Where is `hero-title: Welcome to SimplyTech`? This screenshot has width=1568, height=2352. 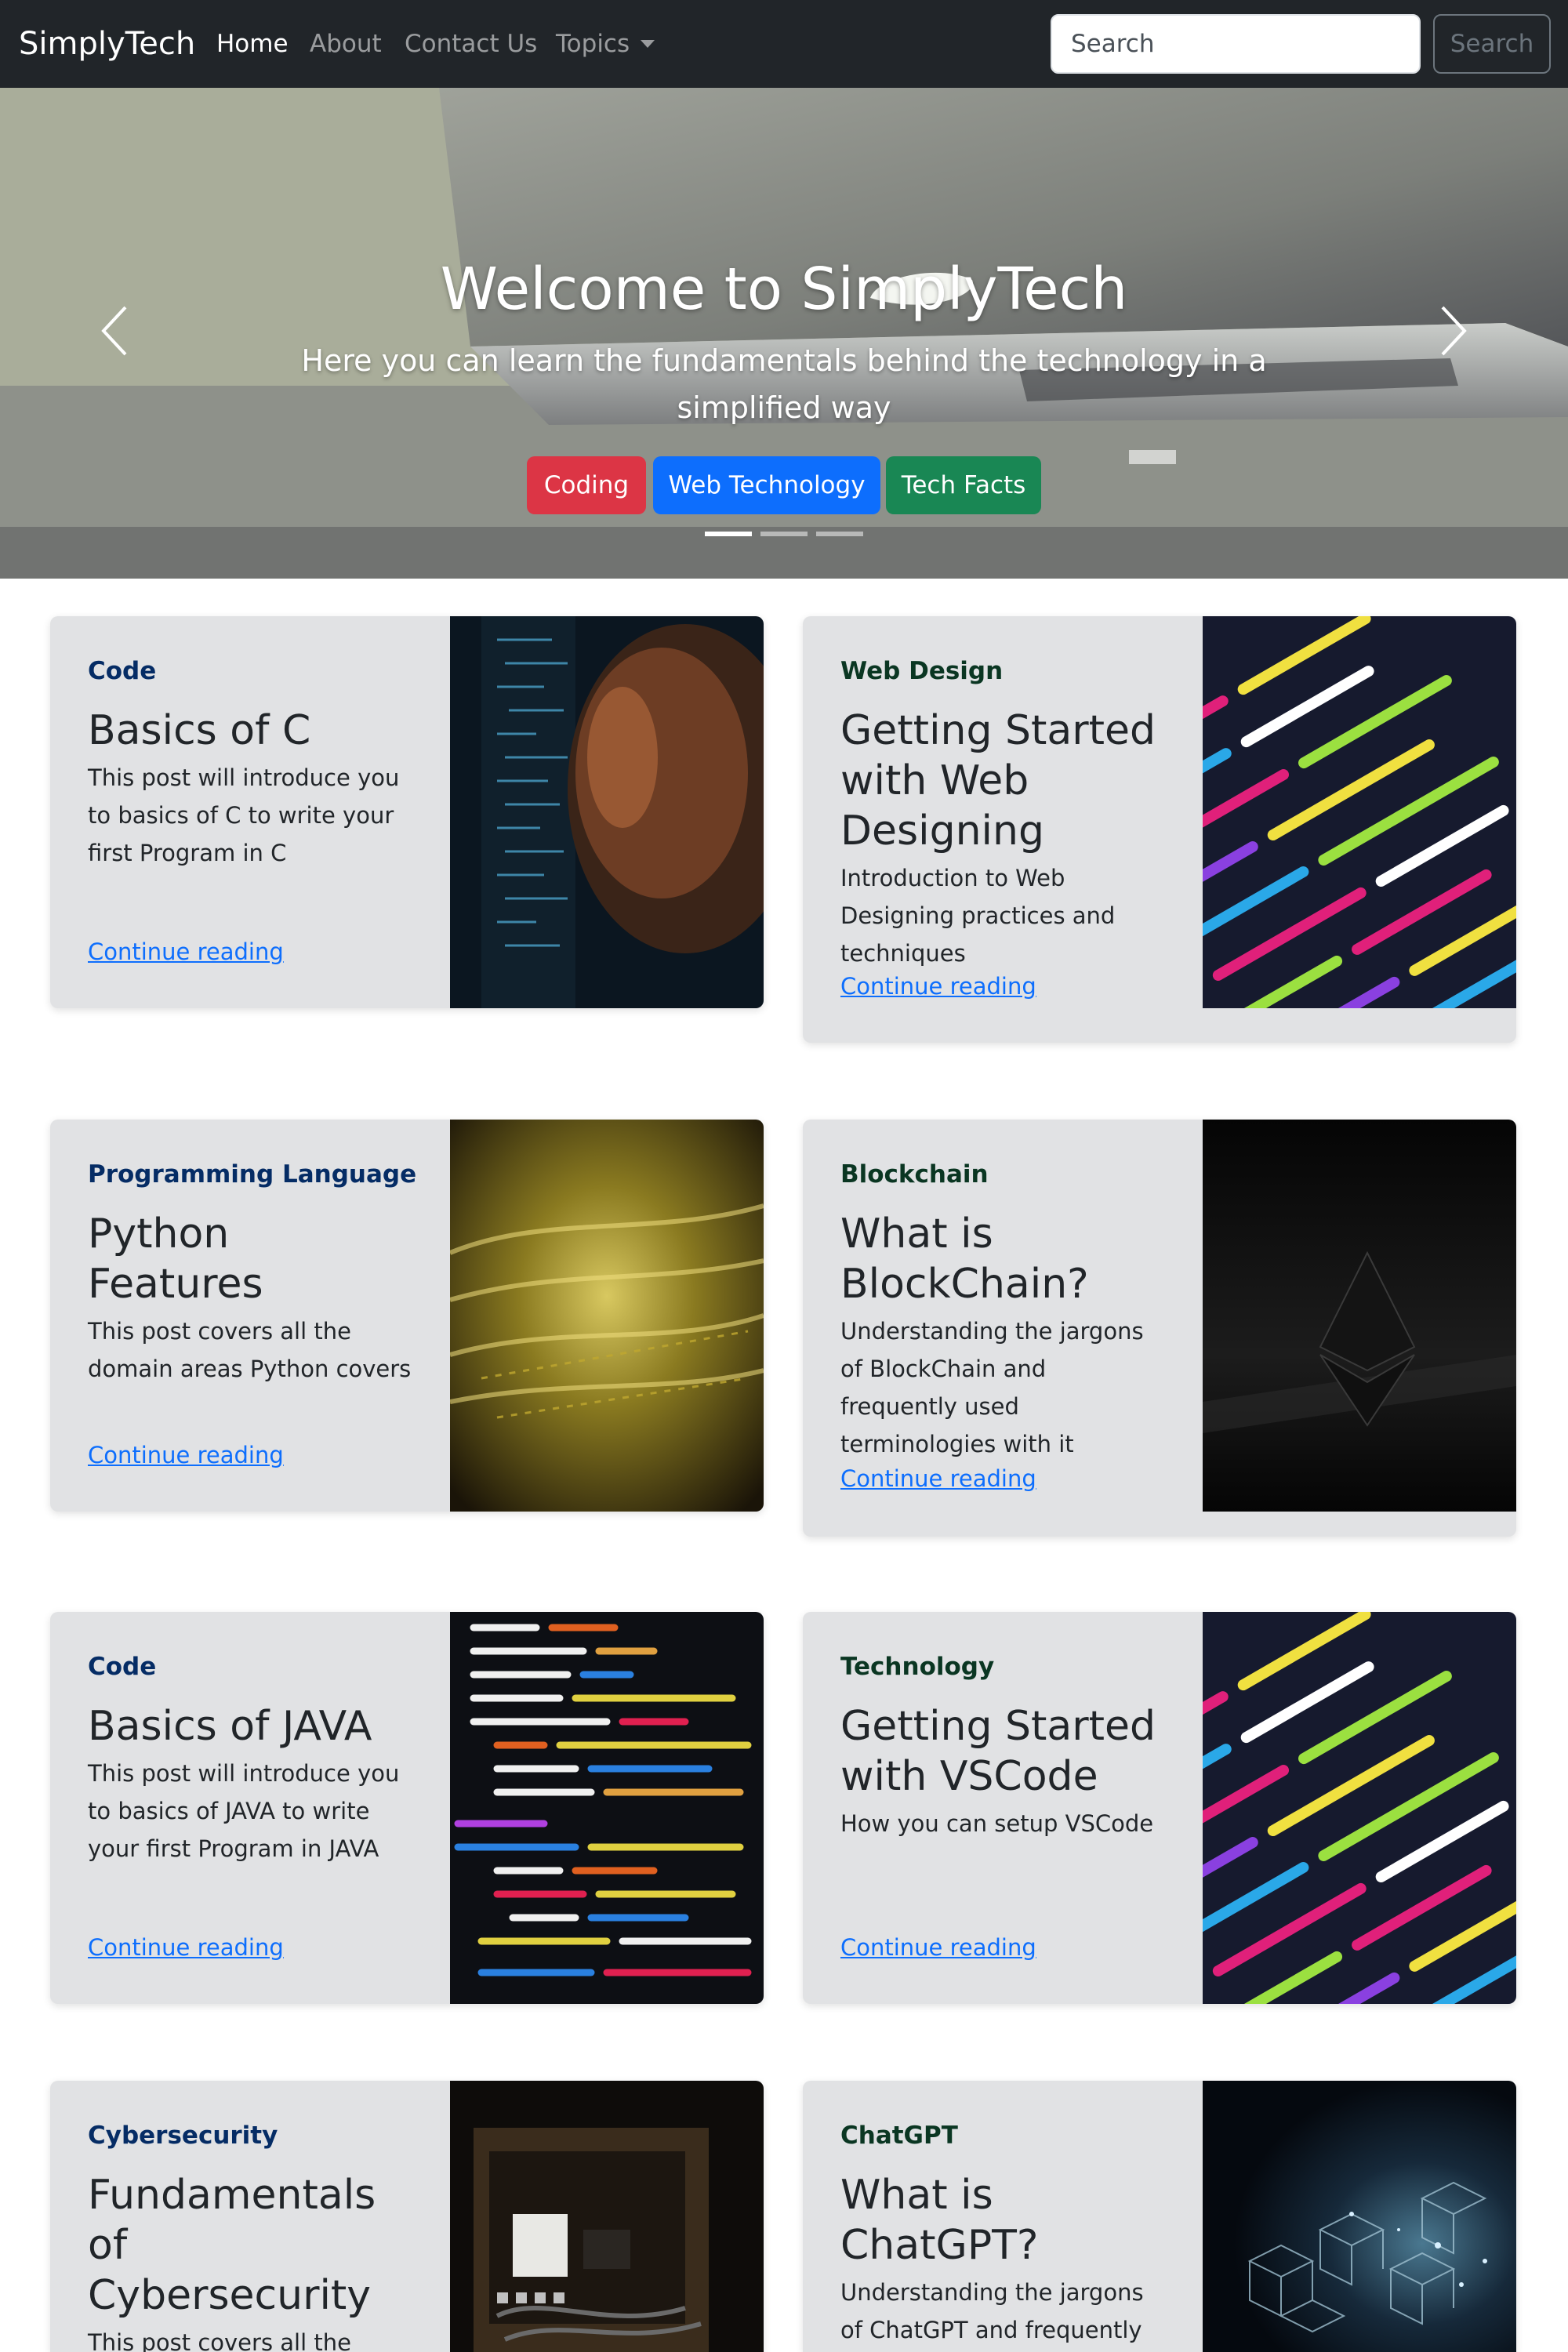 hero-title: Welcome to SimplyTech is located at coordinates (784, 289).